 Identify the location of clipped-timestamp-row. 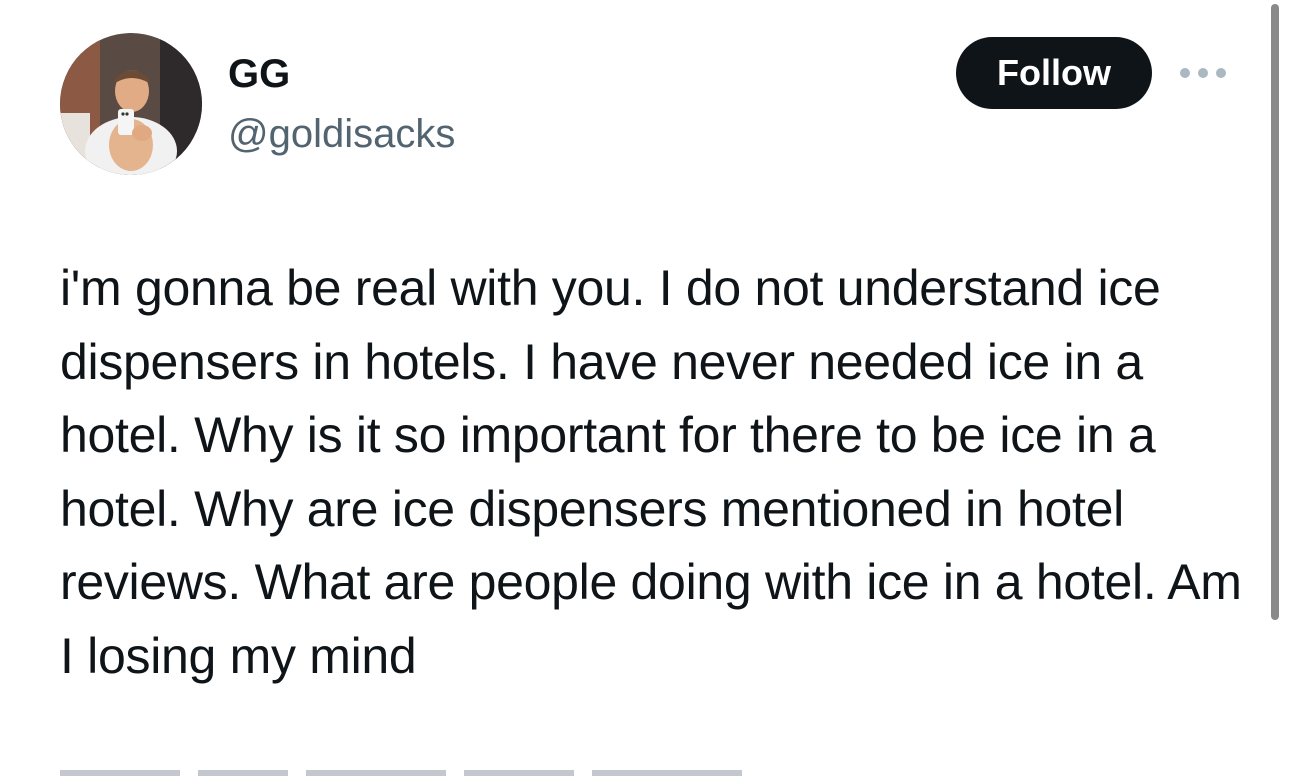
(440, 775).